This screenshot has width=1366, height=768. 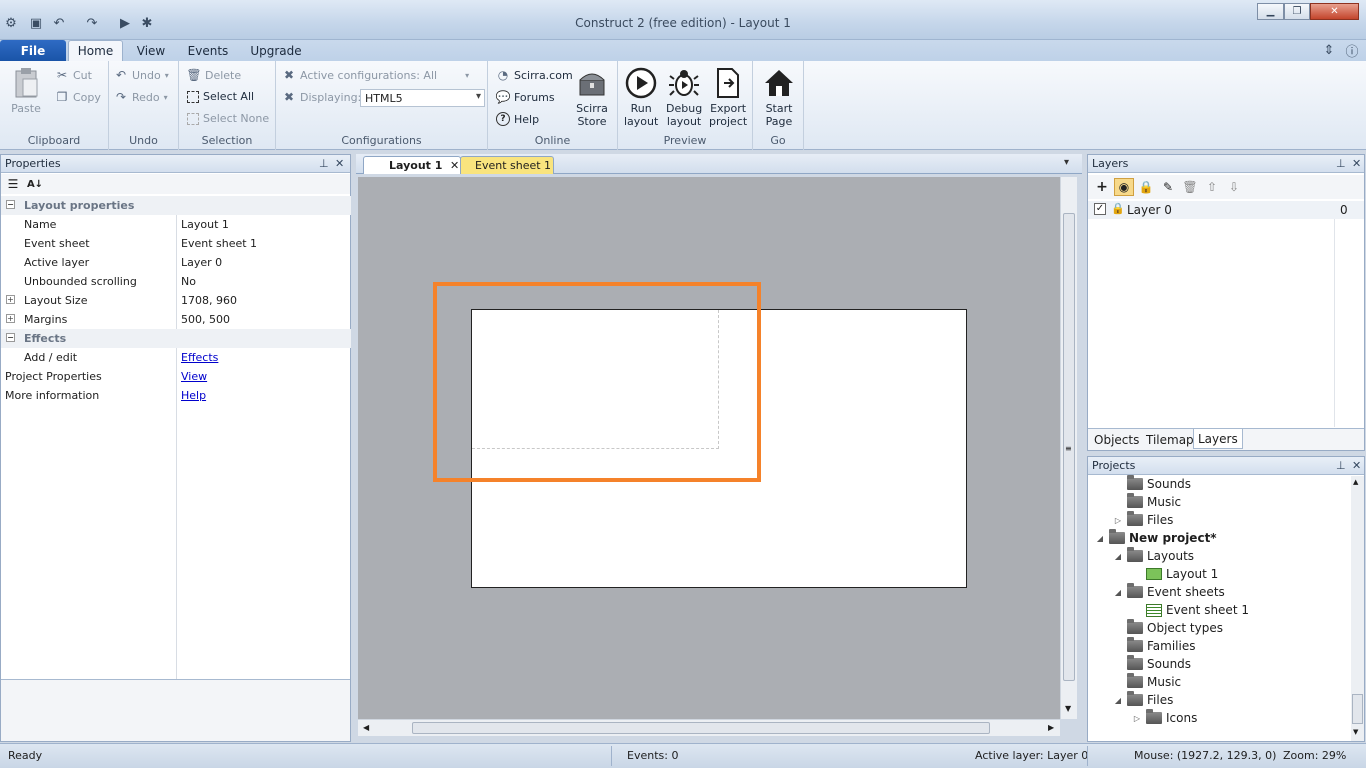 I want to click on property-value: 500, 500, so click(x=205, y=319).